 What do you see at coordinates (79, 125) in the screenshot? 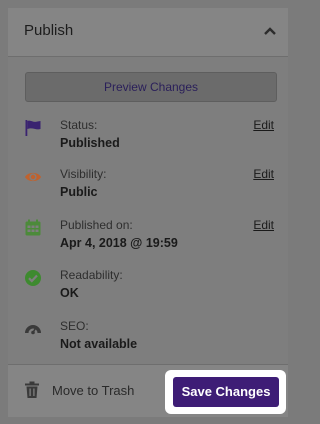
I see `status-label: Status:` at bounding box center [79, 125].